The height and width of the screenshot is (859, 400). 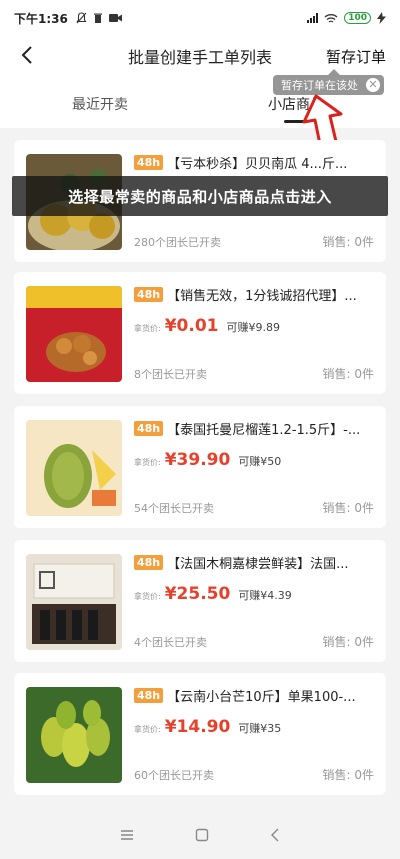 I want to click on battery-icon: 100, so click(x=357, y=18).